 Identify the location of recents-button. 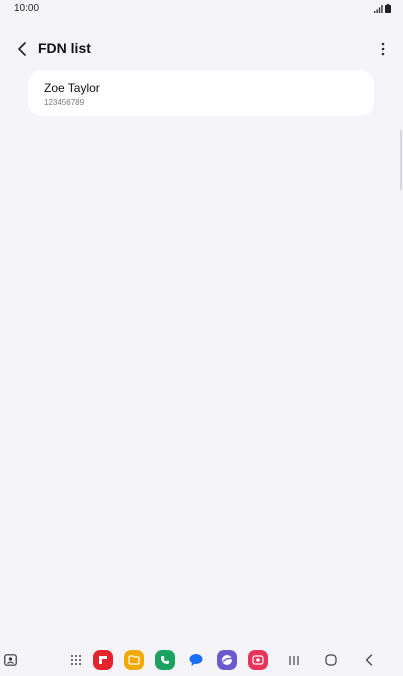
(294, 660).